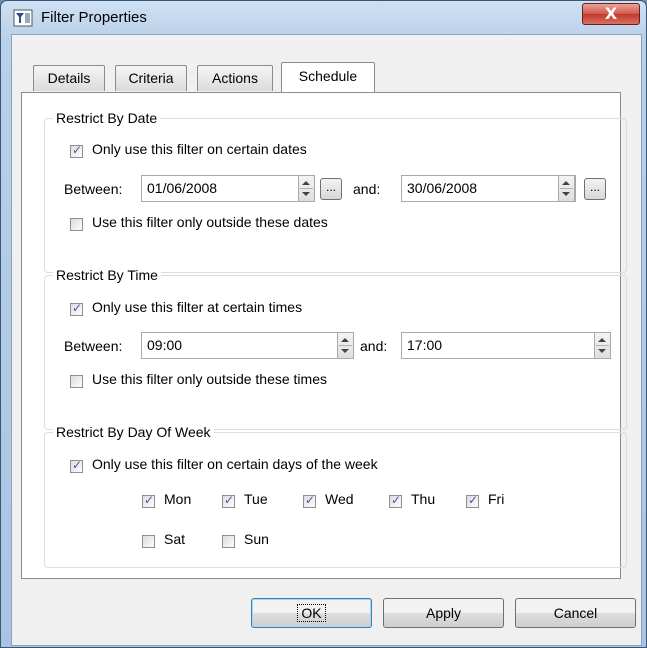 The height and width of the screenshot is (648, 647). What do you see at coordinates (602, 345) in the screenshot?
I see `end-time-spinner` at bounding box center [602, 345].